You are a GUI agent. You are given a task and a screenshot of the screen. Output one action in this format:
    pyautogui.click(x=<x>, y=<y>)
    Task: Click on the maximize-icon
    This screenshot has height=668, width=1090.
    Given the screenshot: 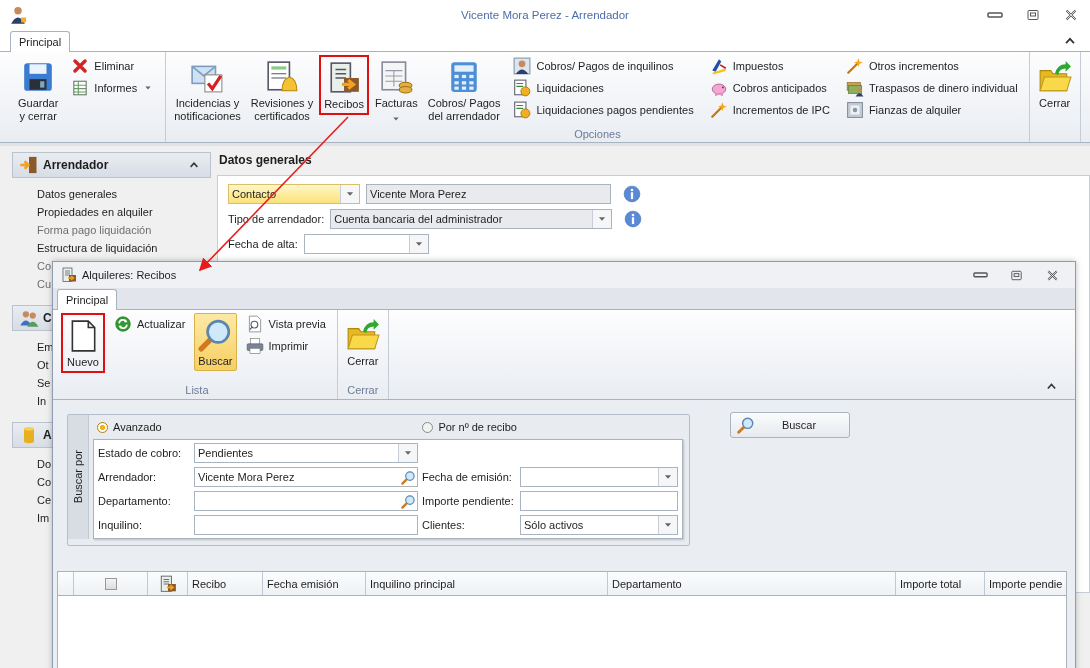 What is the action you would take?
    pyautogui.click(x=1033, y=15)
    